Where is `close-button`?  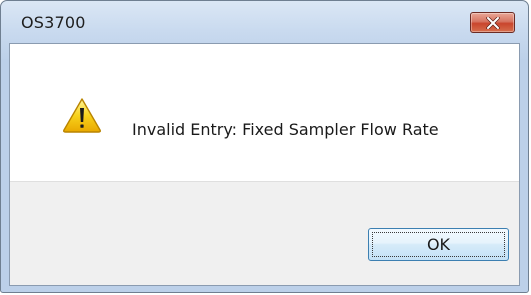 close-button is located at coordinates (492, 22).